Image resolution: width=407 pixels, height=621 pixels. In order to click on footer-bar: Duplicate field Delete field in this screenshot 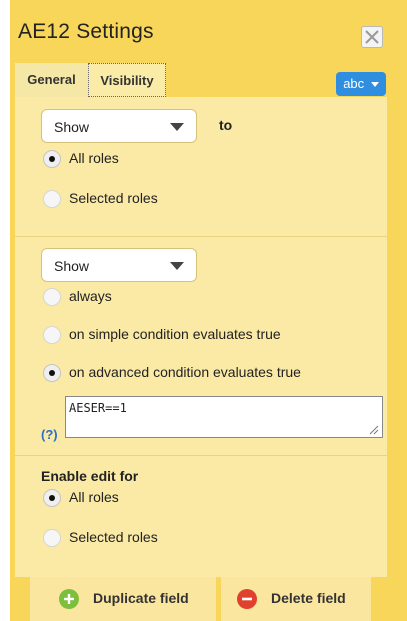, I will do `click(201, 599)`.